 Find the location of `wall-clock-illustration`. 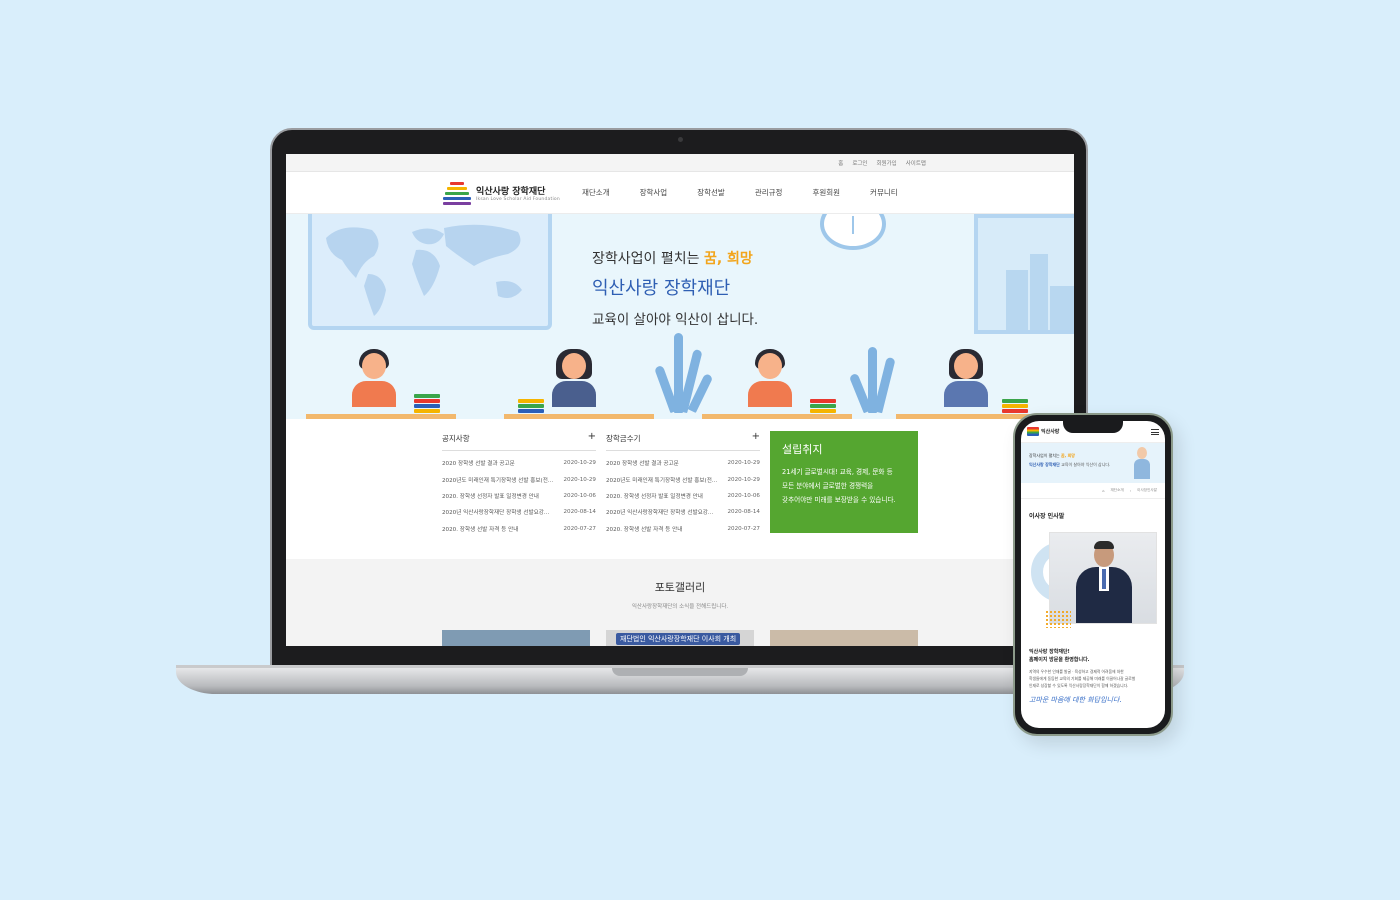

wall-clock-illustration is located at coordinates (853, 232).